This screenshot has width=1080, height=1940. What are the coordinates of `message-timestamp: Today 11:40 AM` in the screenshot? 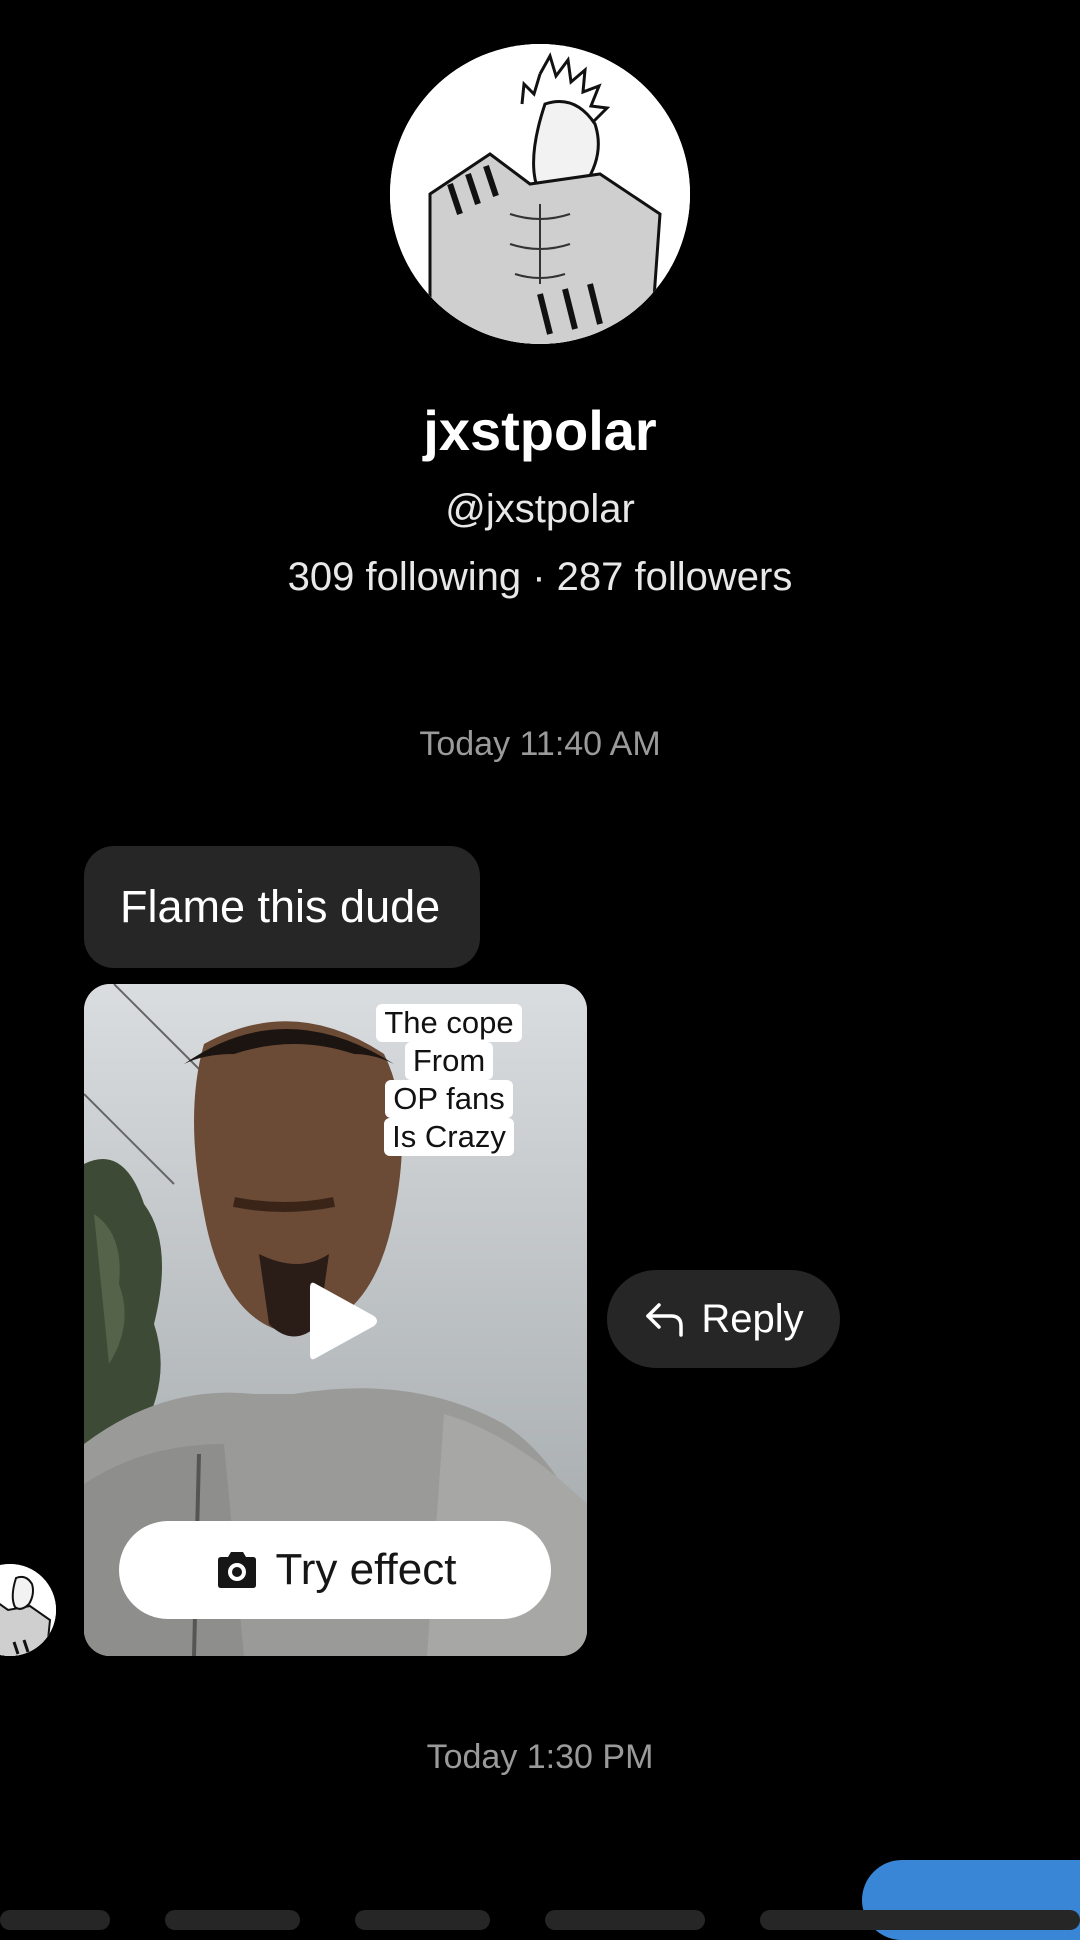 It's located at (540, 744).